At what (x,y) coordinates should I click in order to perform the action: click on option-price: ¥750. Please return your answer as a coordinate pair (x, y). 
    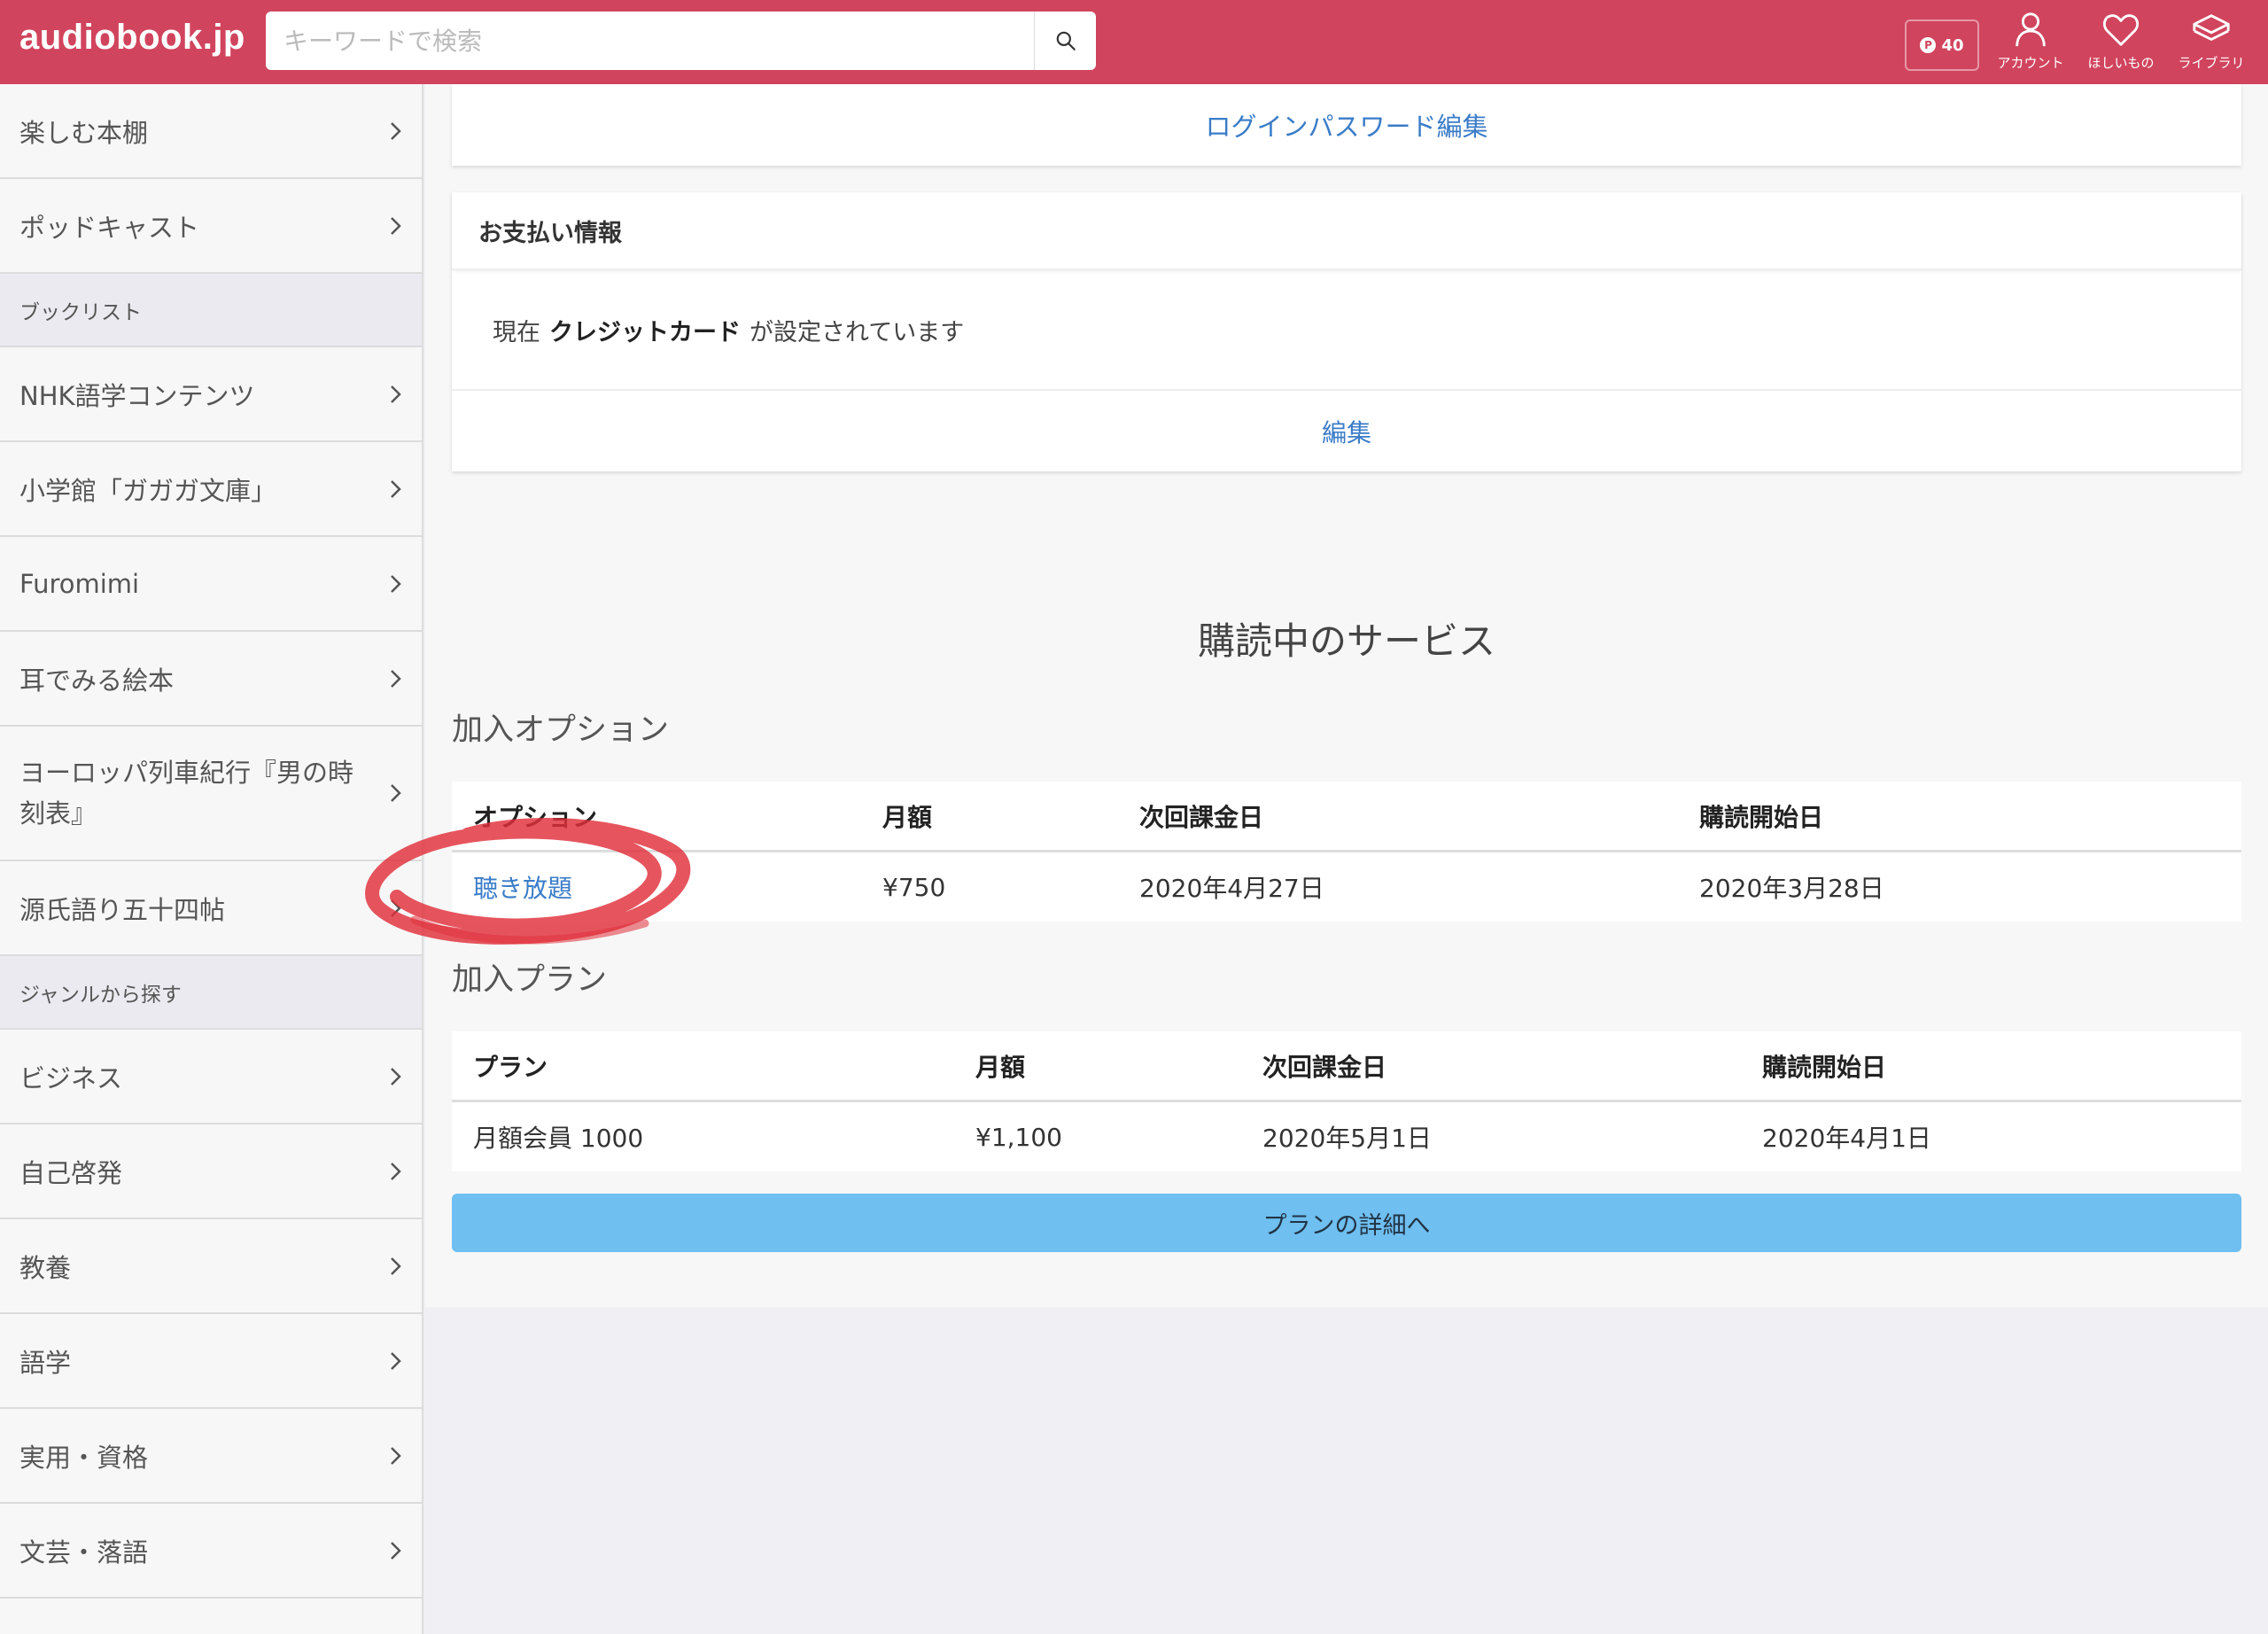
    Looking at the image, I should click on (914, 887).